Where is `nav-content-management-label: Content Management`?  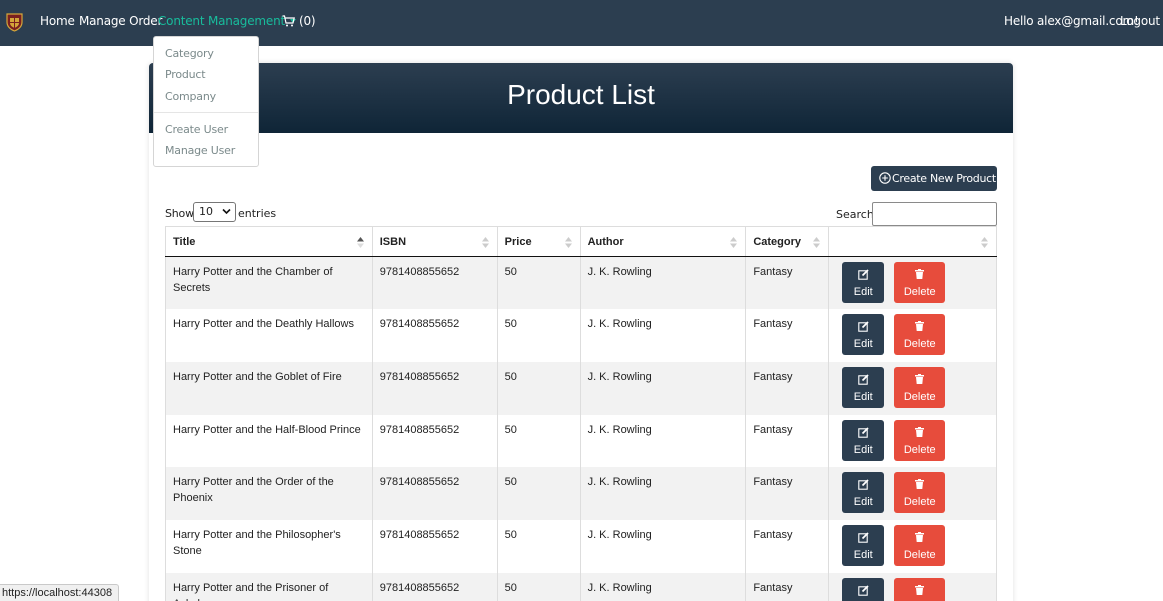 nav-content-management-label: Content Management is located at coordinates (221, 21).